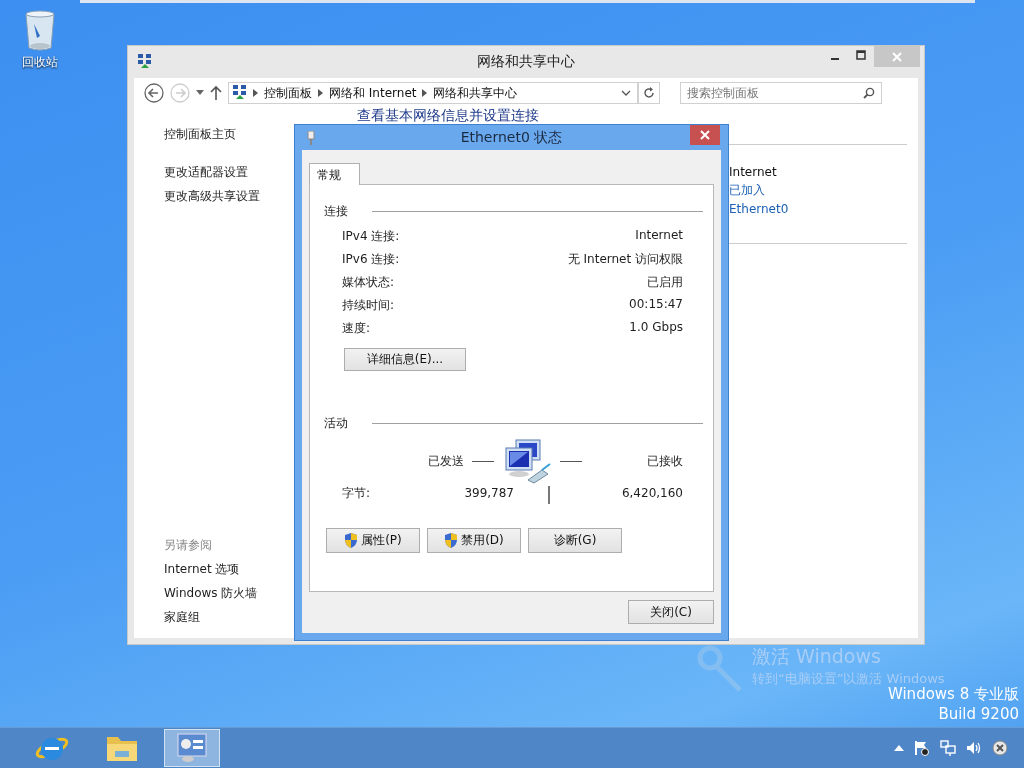 Image resolution: width=1024 pixels, height=768 pixels. Describe the element at coordinates (659, 236) in the screenshot. I see `field-value: Internet` at that location.